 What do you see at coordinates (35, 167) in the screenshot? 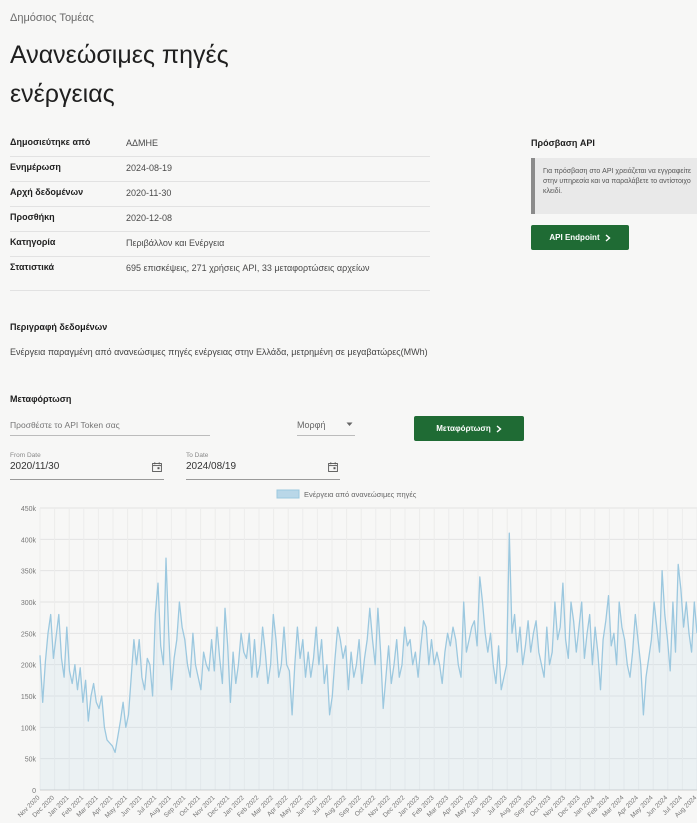
I see `meta-key: Ενημέρωση` at bounding box center [35, 167].